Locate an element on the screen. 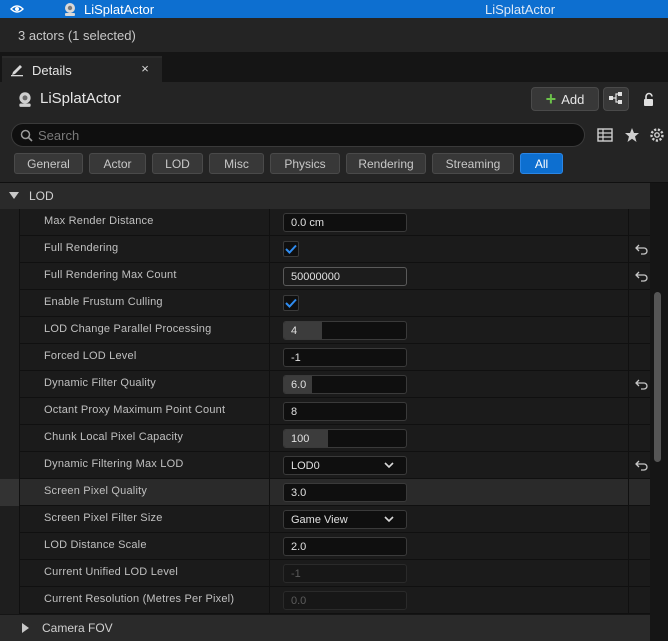 The height and width of the screenshot is (641, 668). category-streaming-button: Streaming is located at coordinates (473, 163).